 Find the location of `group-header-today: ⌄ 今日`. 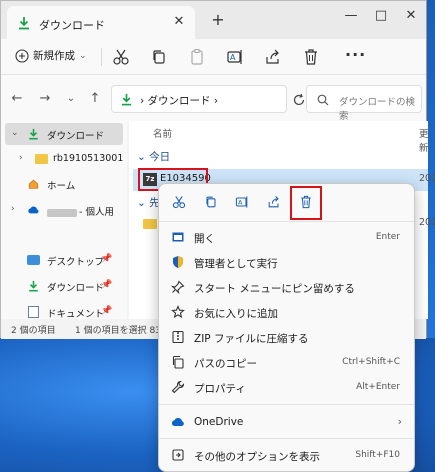

group-header-today: ⌄ 今日 is located at coordinates (153, 156).